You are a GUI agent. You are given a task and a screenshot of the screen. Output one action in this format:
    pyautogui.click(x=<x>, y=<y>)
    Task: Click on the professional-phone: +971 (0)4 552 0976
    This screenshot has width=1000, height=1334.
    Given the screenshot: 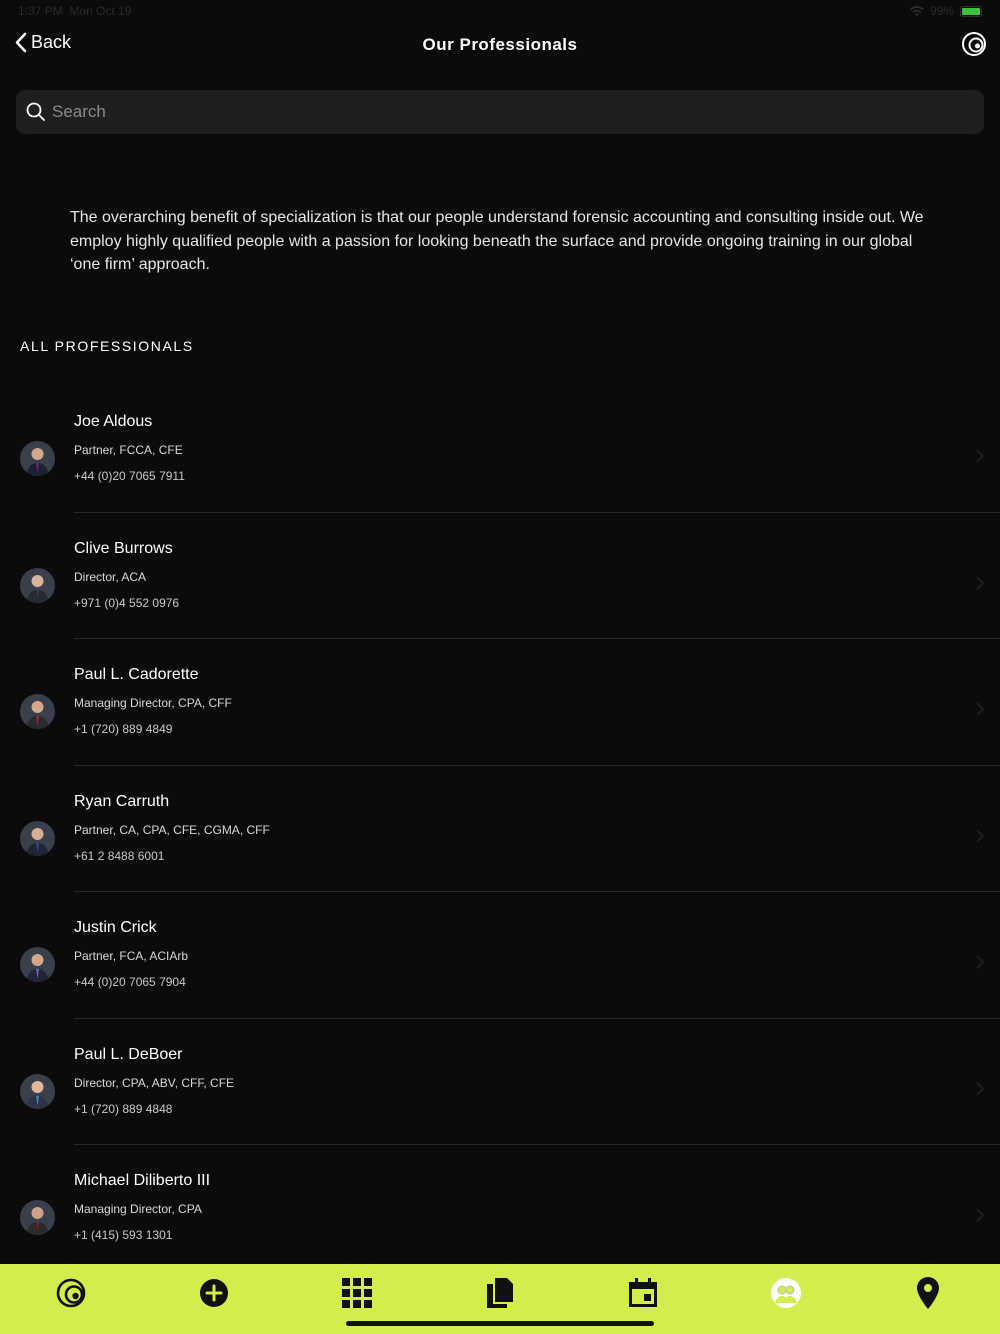 What is the action you would take?
    pyautogui.click(x=126, y=603)
    